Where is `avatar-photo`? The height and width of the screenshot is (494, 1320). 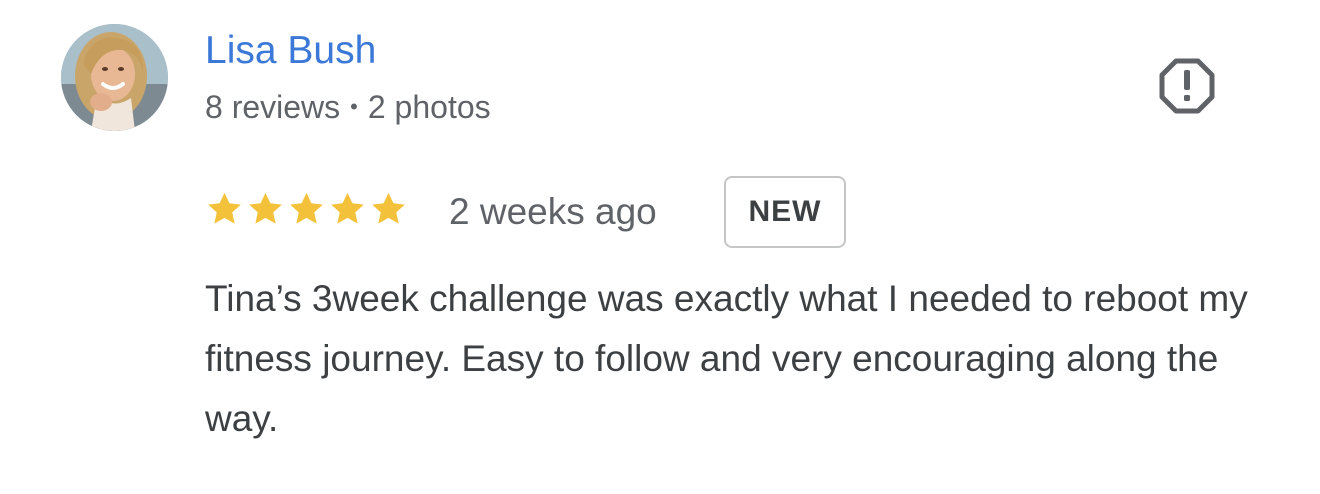
avatar-photo is located at coordinates (114, 77).